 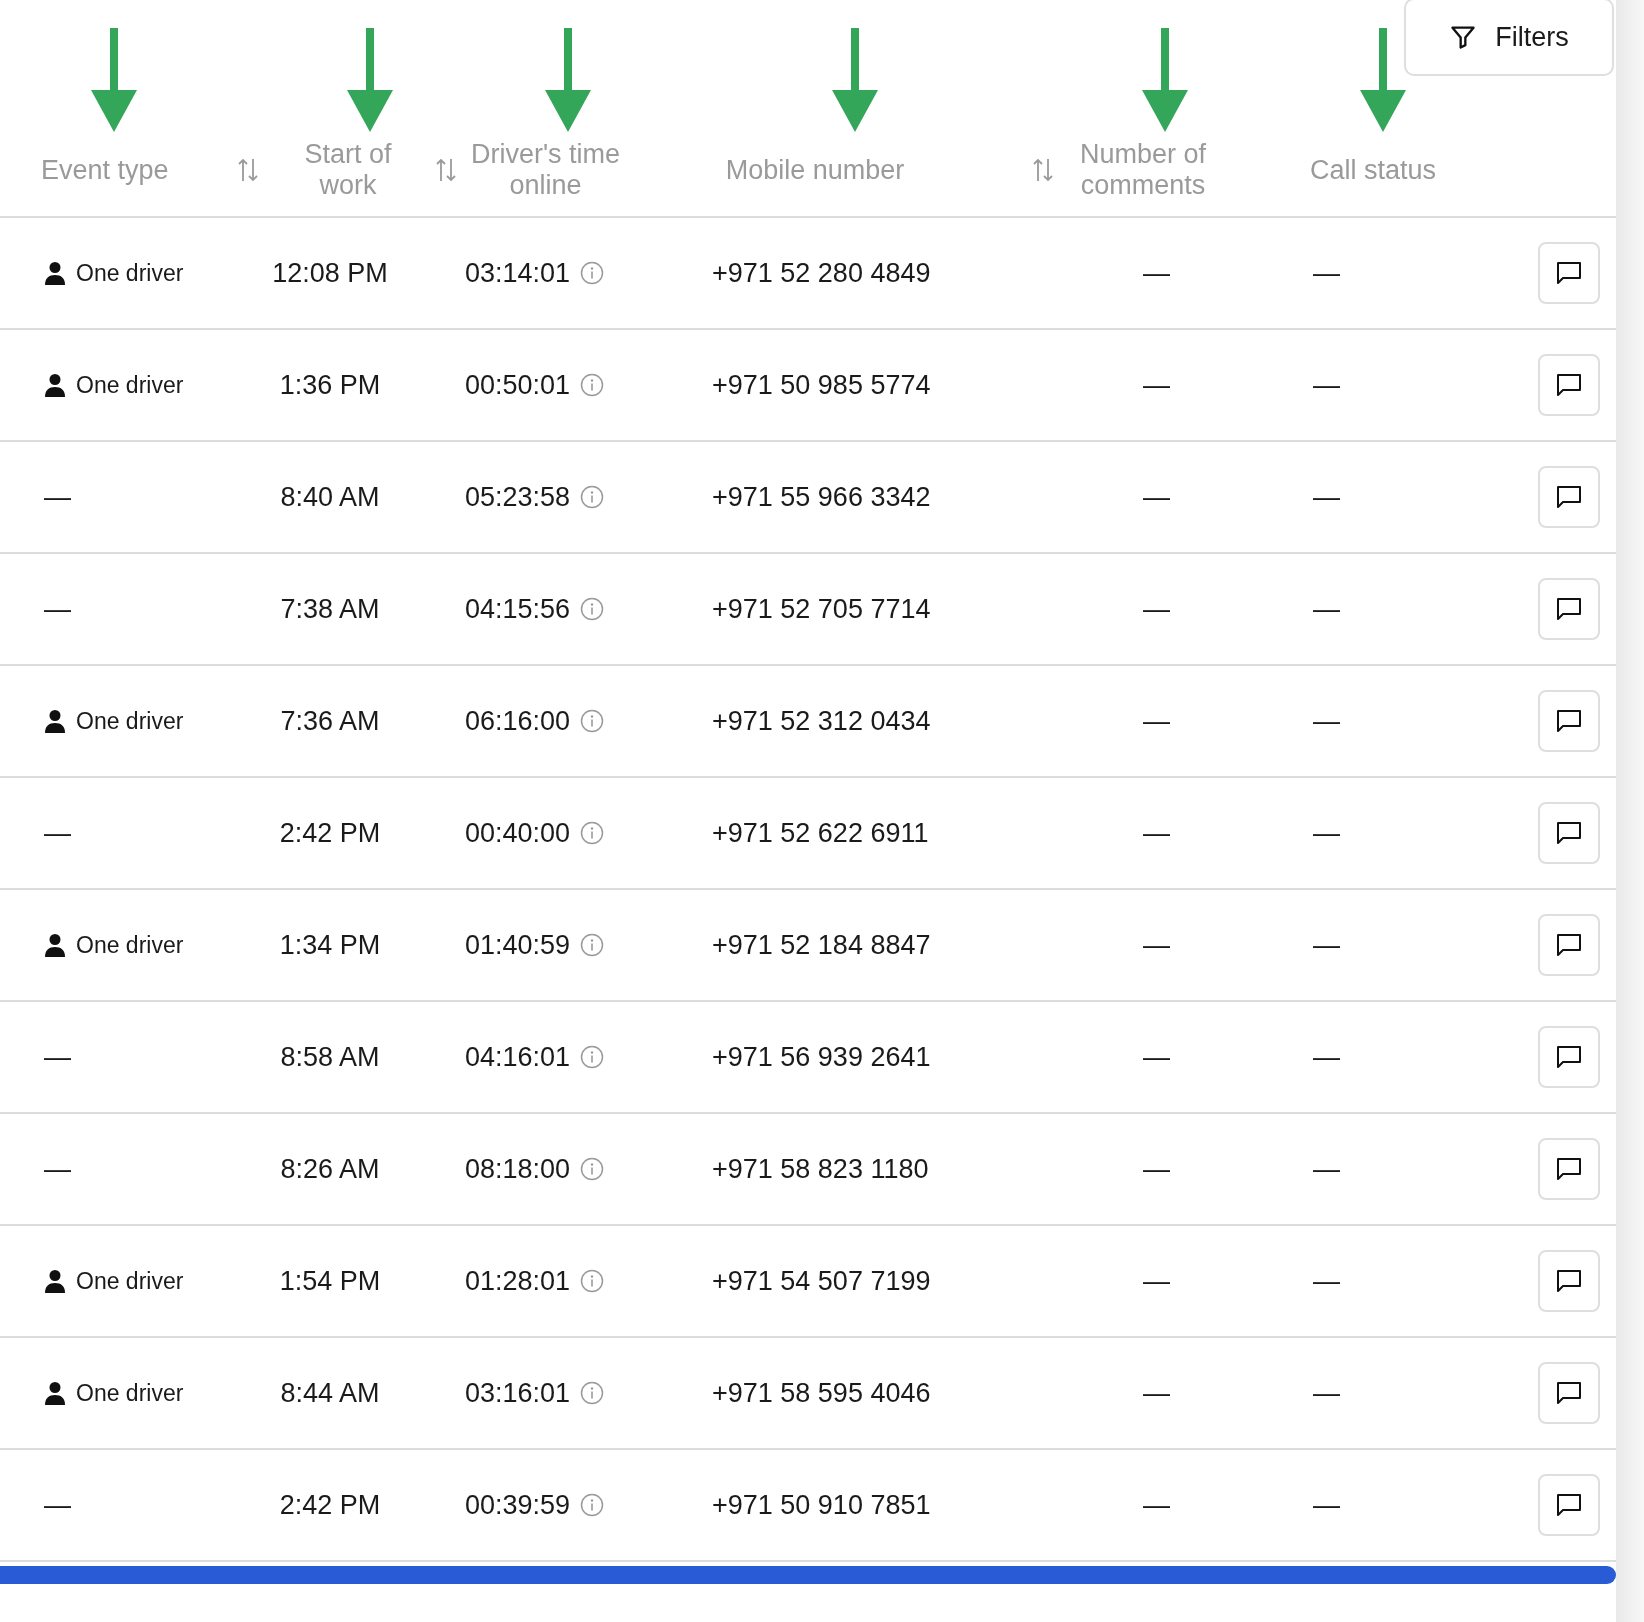 I want to click on time-online: 04:16:01, so click(x=518, y=1057).